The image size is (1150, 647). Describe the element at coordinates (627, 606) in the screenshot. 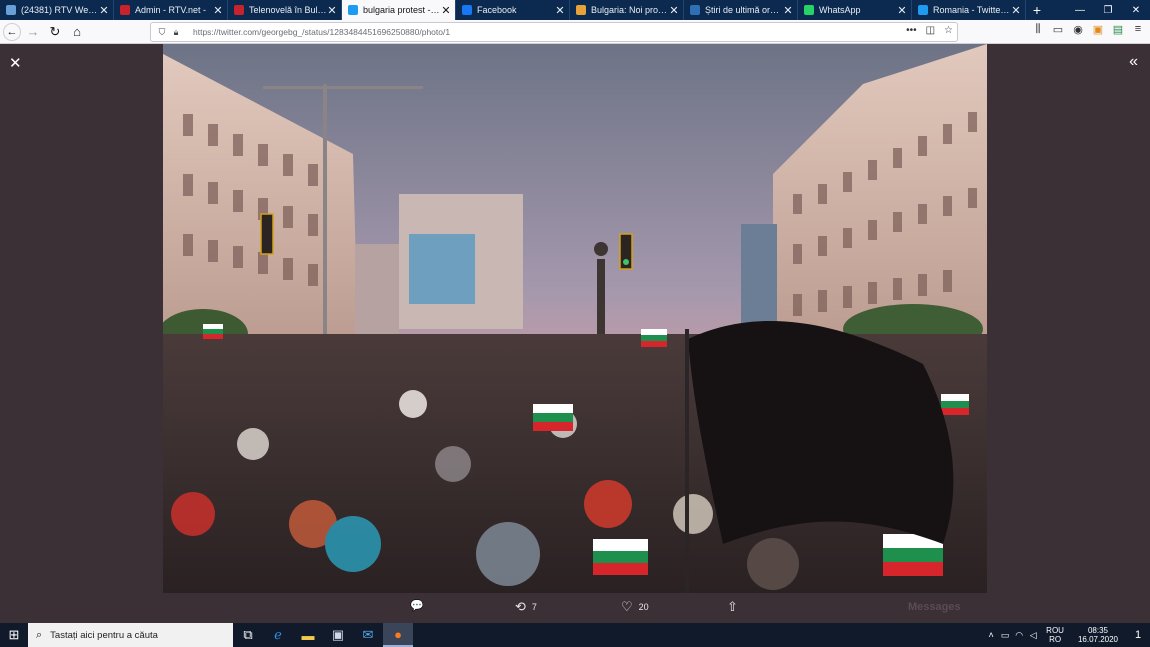

I see `heart-icon: ♡` at that location.